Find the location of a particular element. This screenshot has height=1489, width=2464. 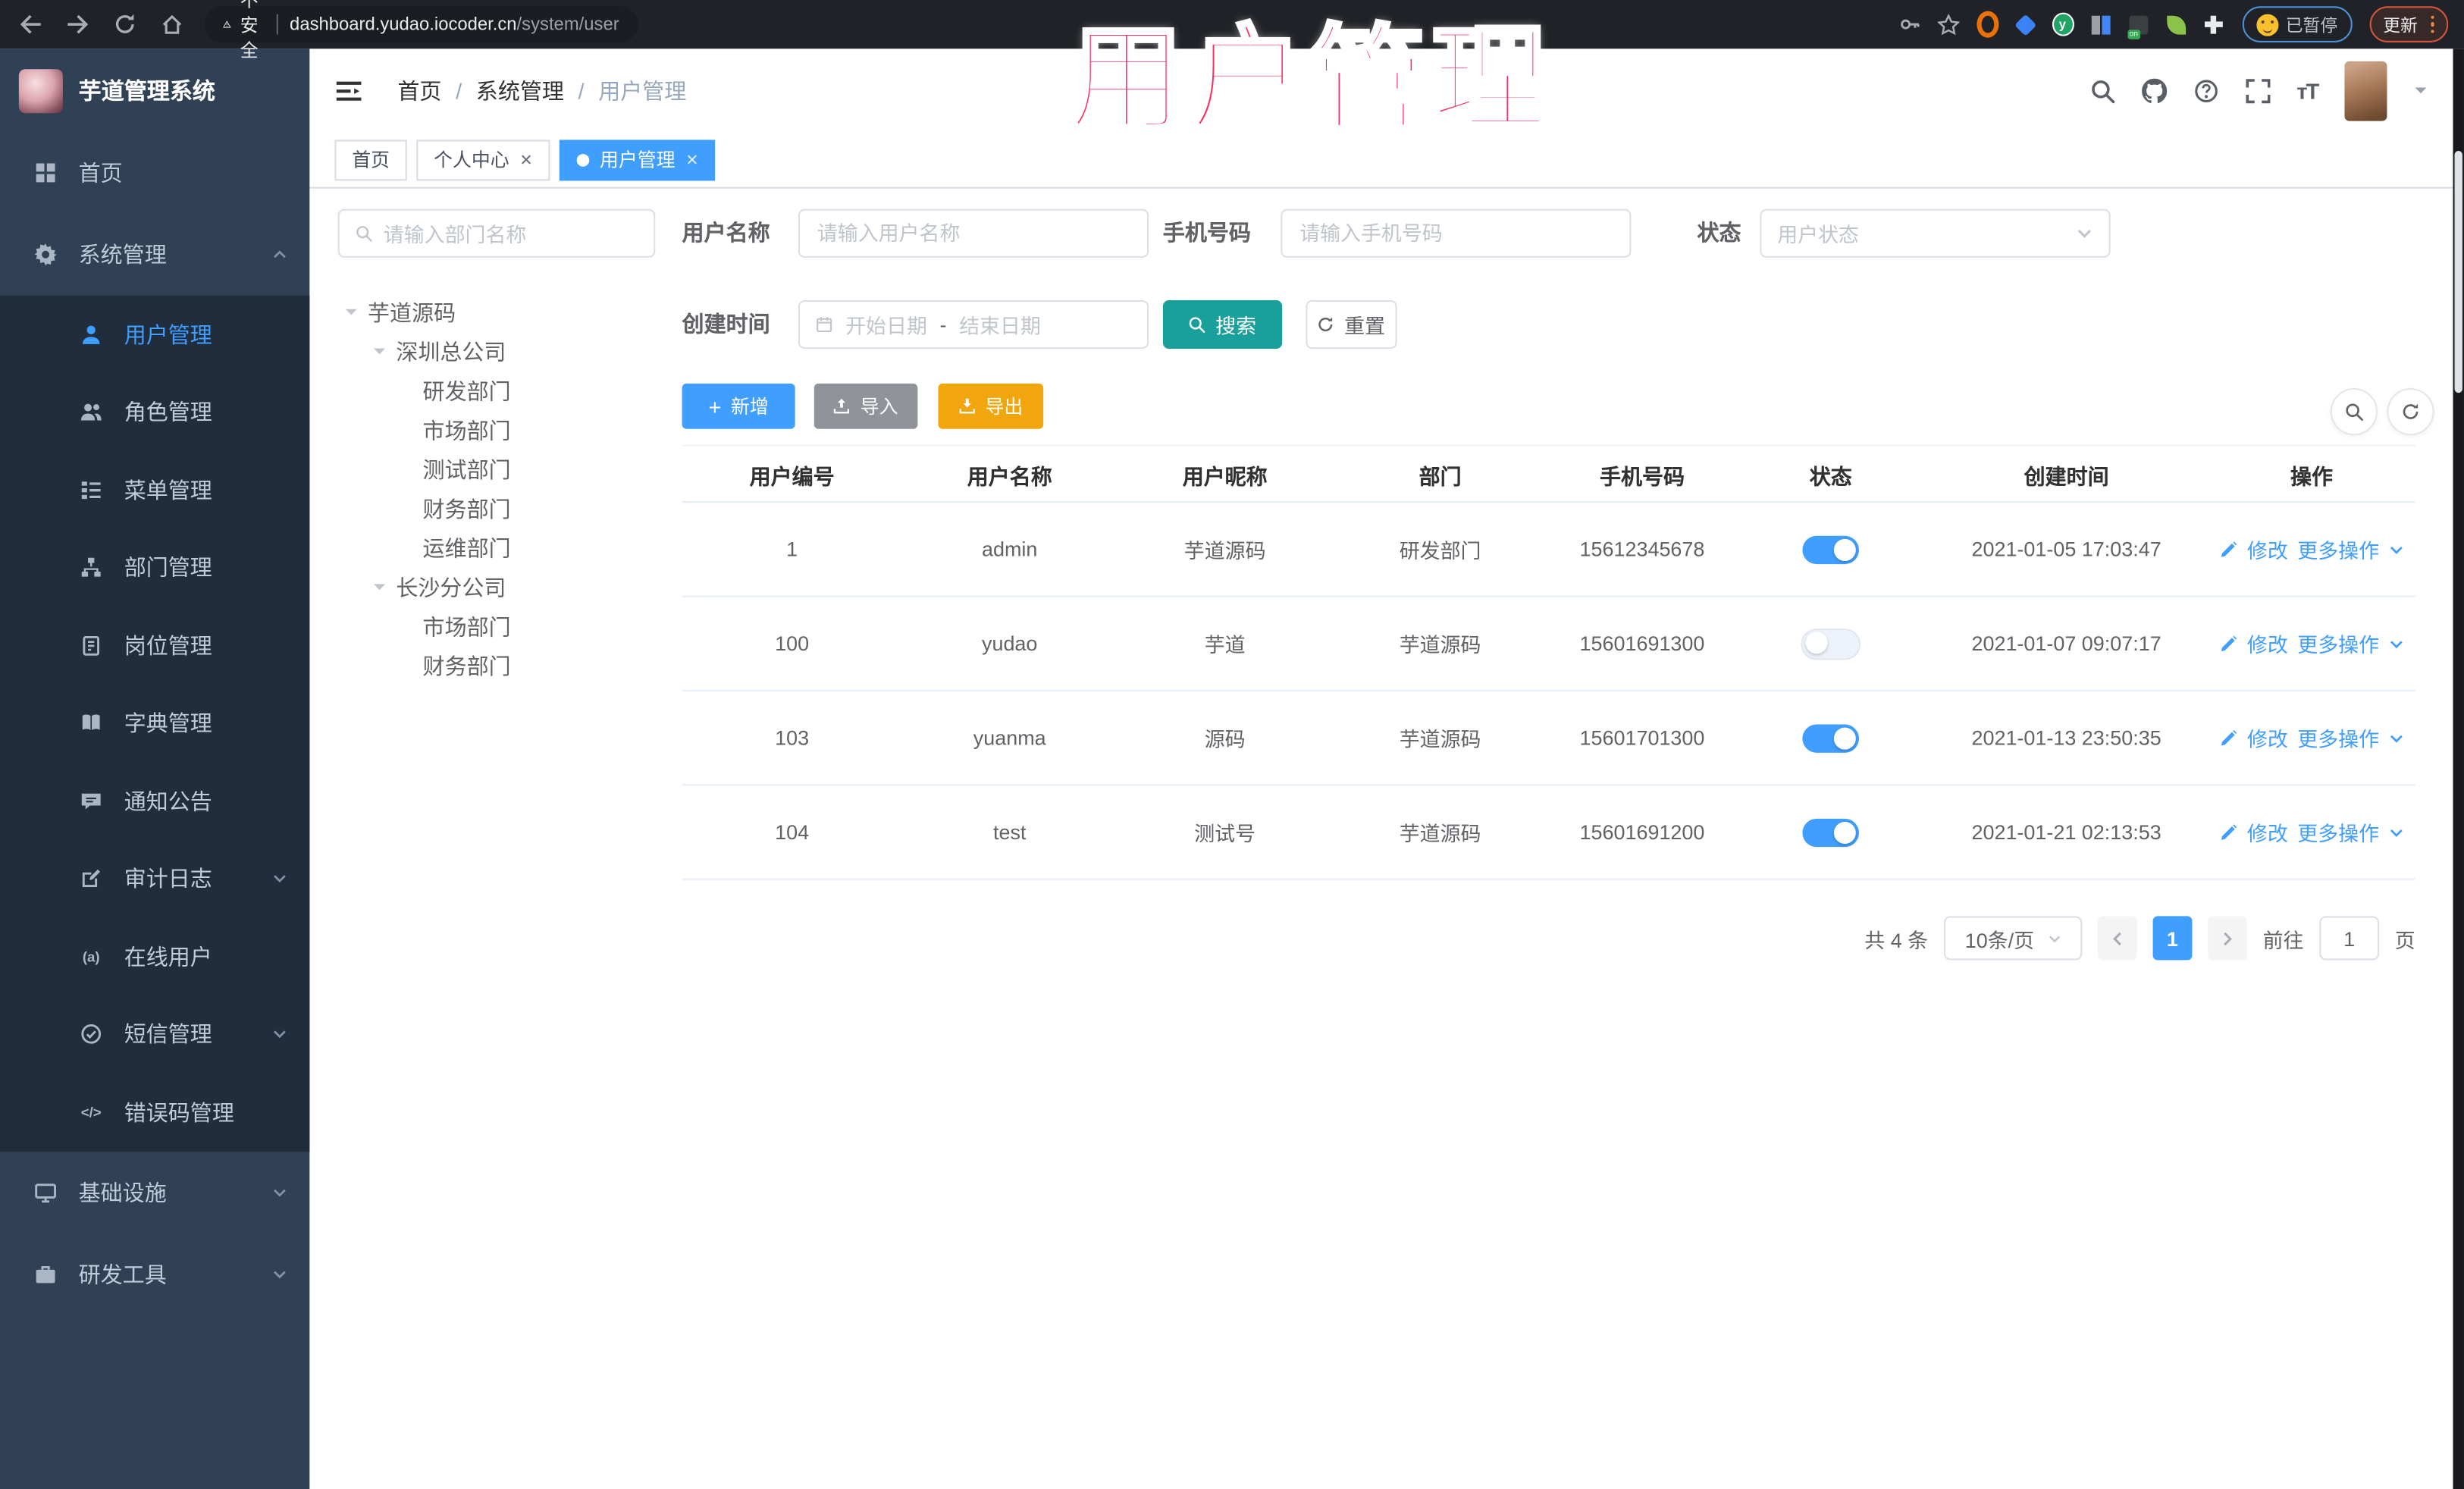

user-avatar is located at coordinates (2365, 90).